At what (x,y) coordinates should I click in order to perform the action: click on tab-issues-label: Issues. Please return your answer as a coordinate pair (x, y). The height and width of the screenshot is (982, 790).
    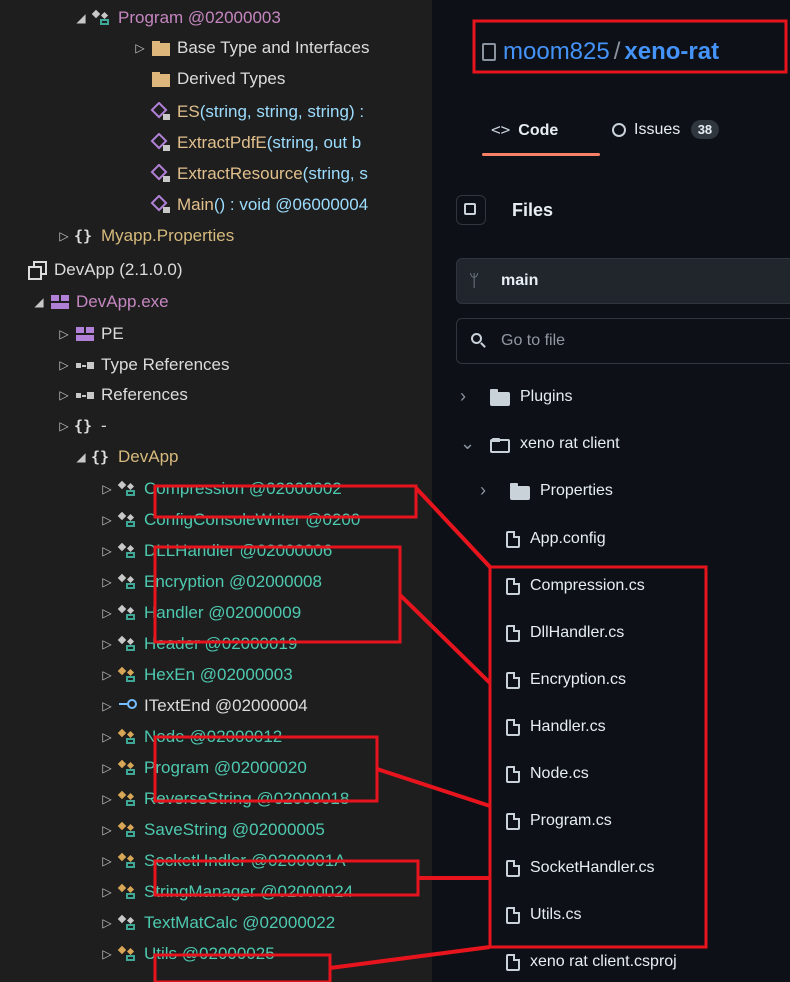
    Looking at the image, I should click on (657, 129).